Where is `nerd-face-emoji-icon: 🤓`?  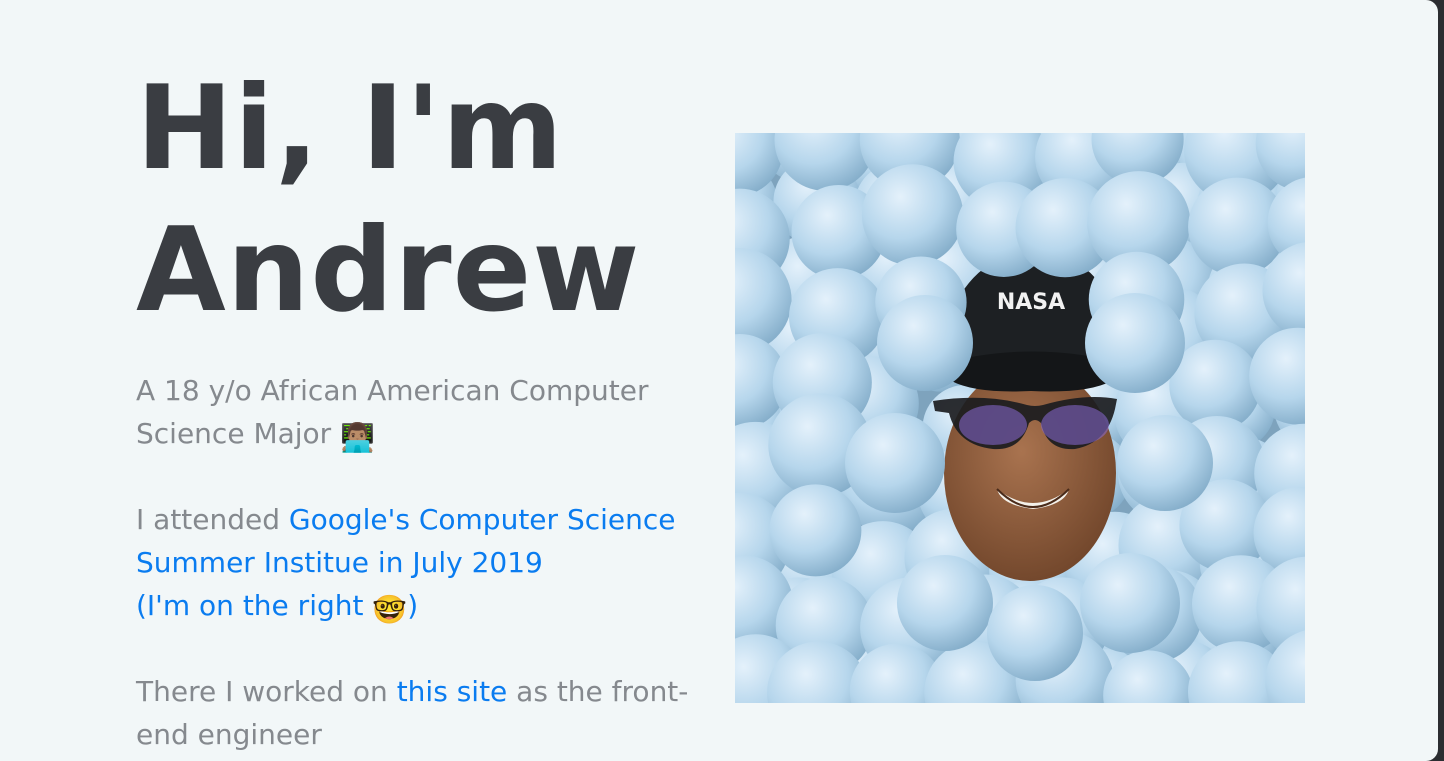 nerd-face-emoji-icon: 🤓 is located at coordinates (390, 609).